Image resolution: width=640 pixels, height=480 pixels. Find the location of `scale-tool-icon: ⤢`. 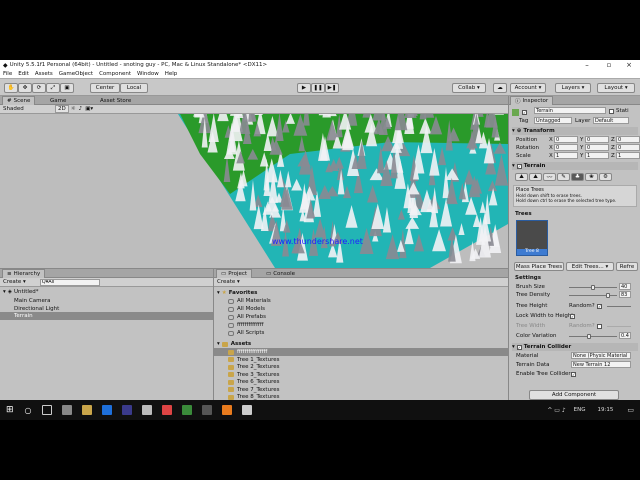

scale-tool-icon: ⤢ is located at coordinates (53, 88).